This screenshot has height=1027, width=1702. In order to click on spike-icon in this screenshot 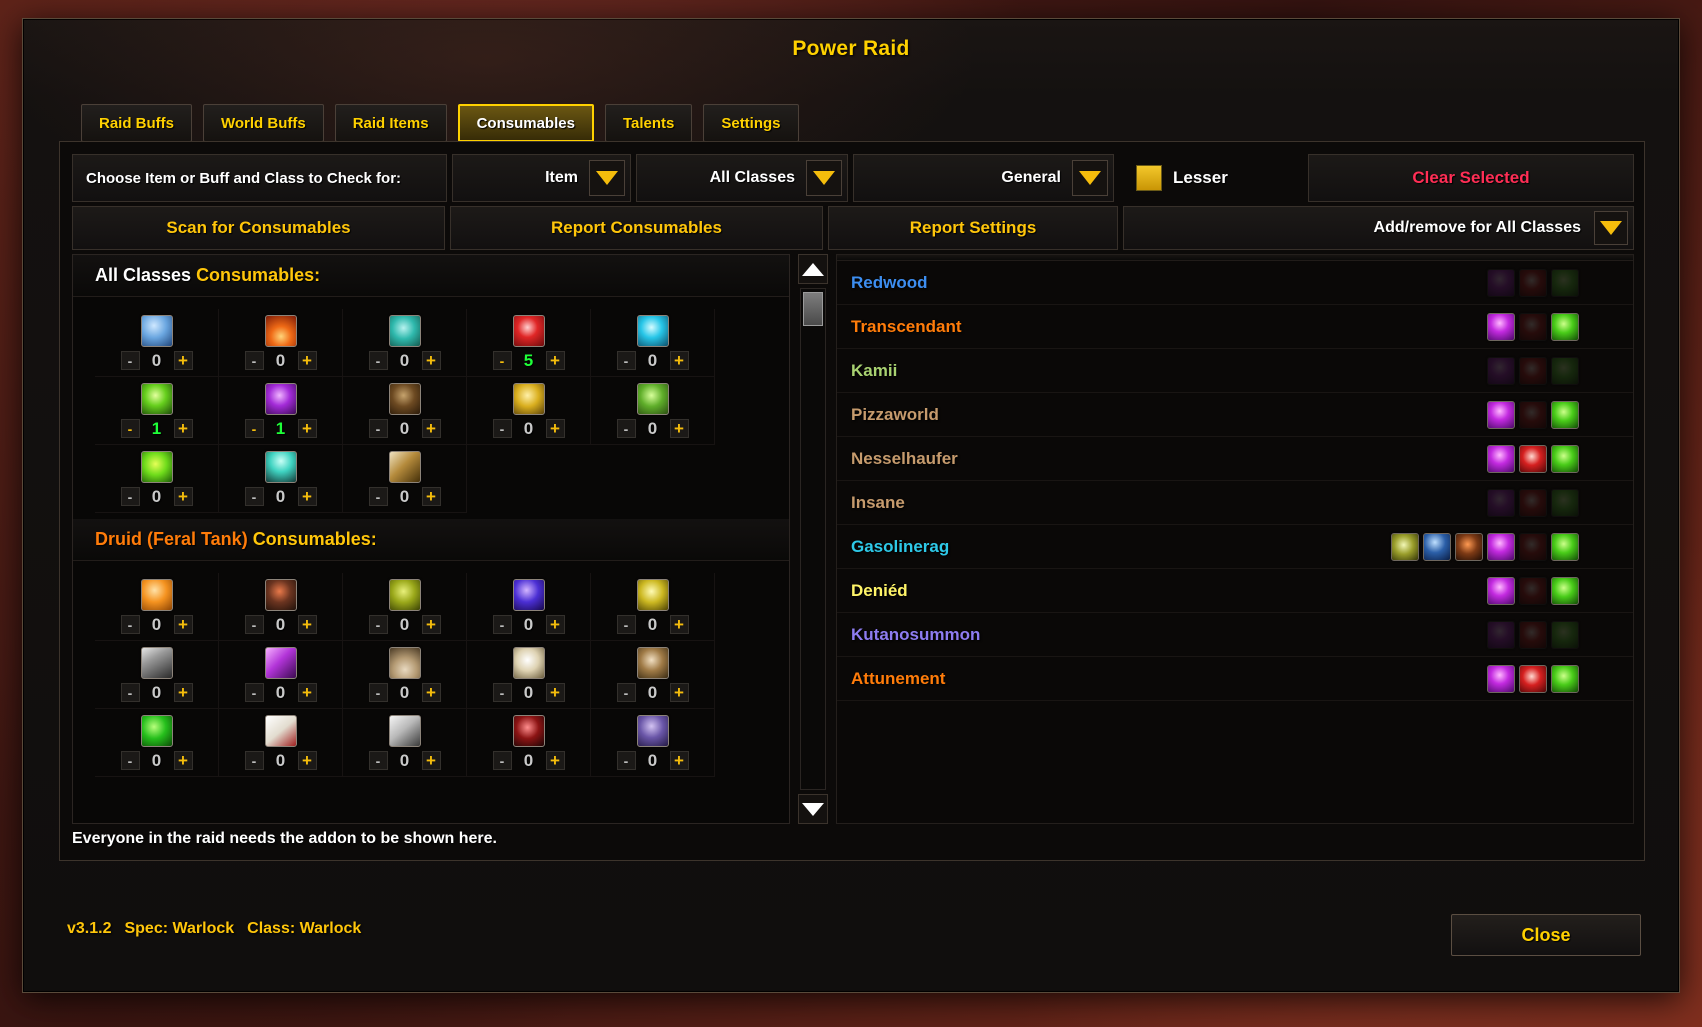, I will do `click(404, 730)`.